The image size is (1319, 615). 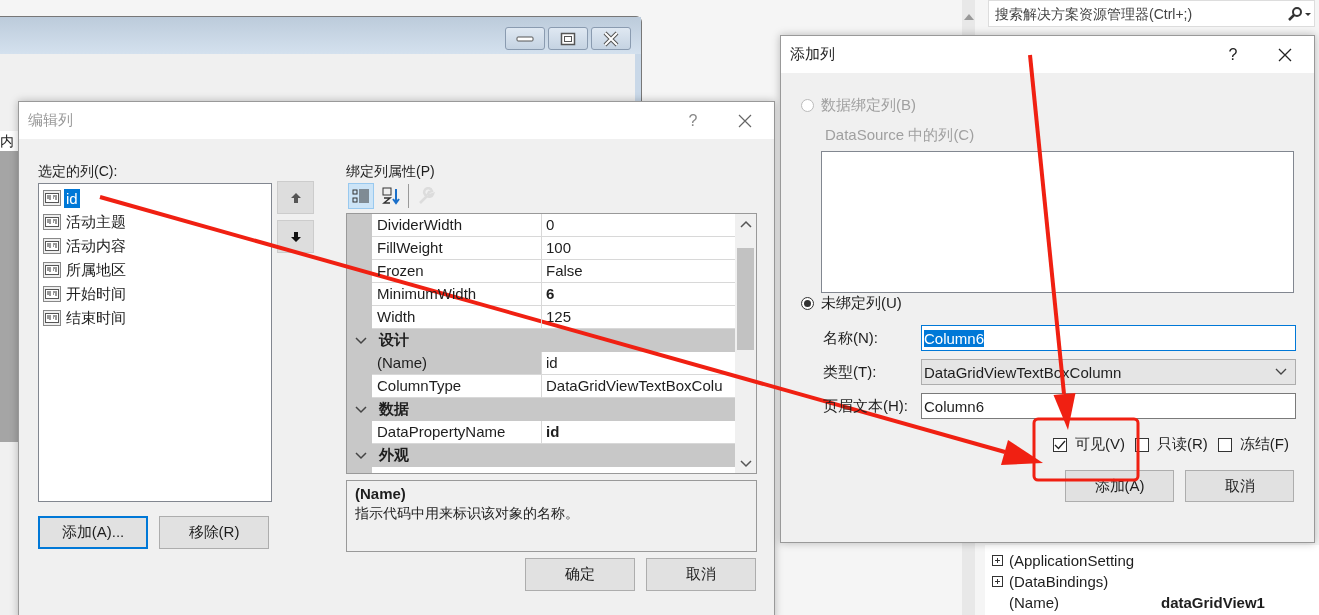 I want to click on property-name: Frozen, so click(x=457, y=271).